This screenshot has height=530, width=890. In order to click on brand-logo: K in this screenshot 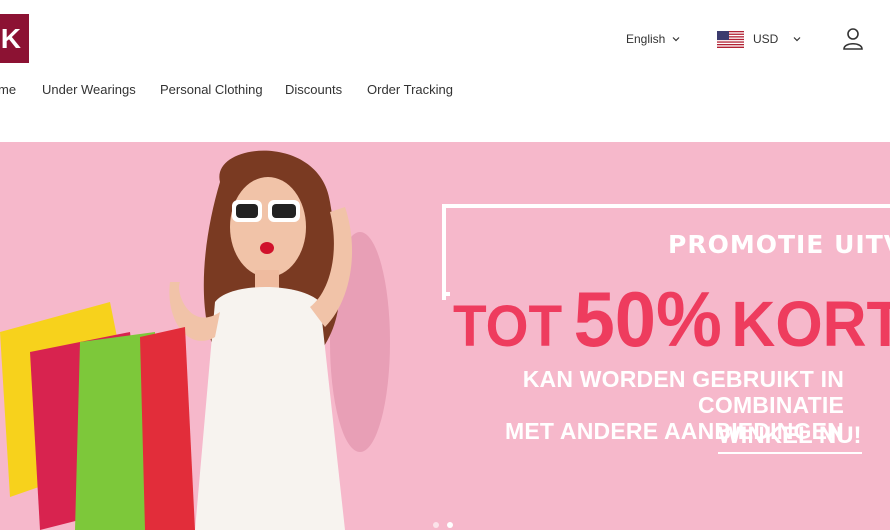, I will do `click(14, 38)`.